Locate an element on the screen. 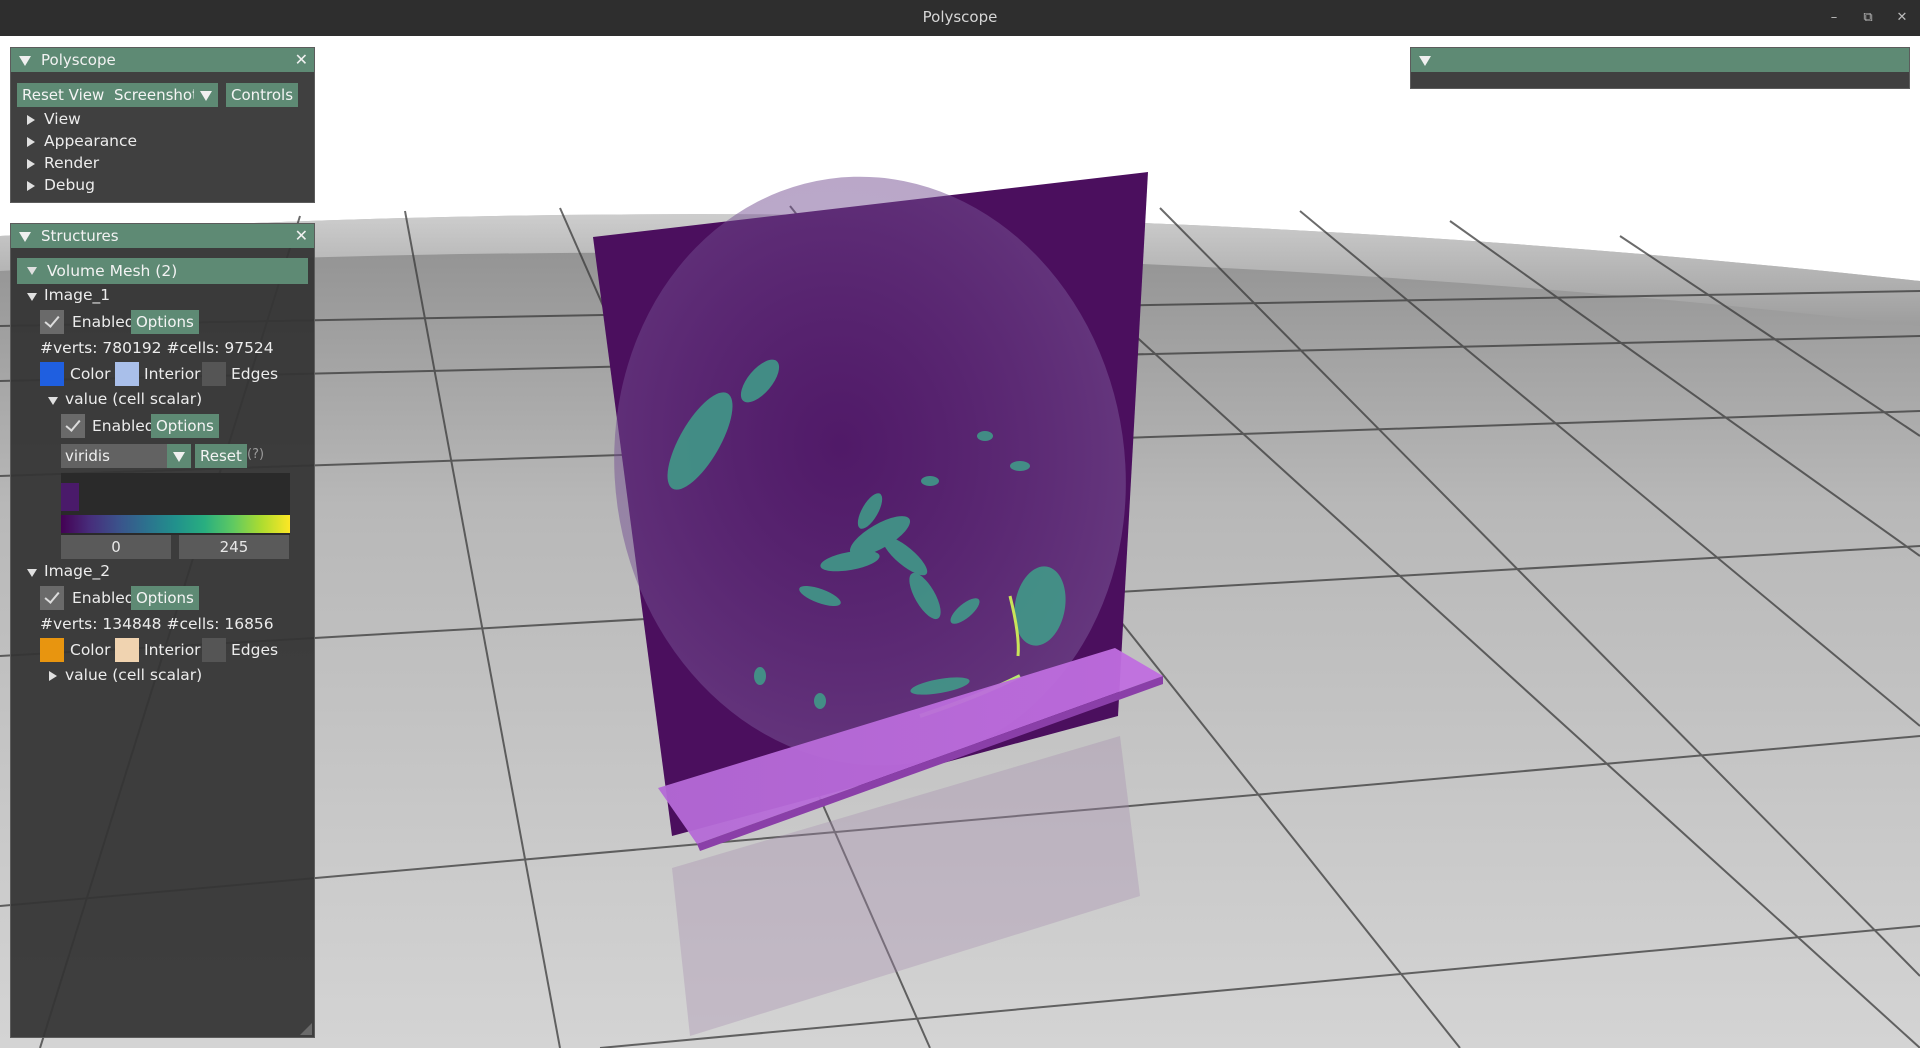  structures-panel-title: Structures ✕ is located at coordinates (162, 236).